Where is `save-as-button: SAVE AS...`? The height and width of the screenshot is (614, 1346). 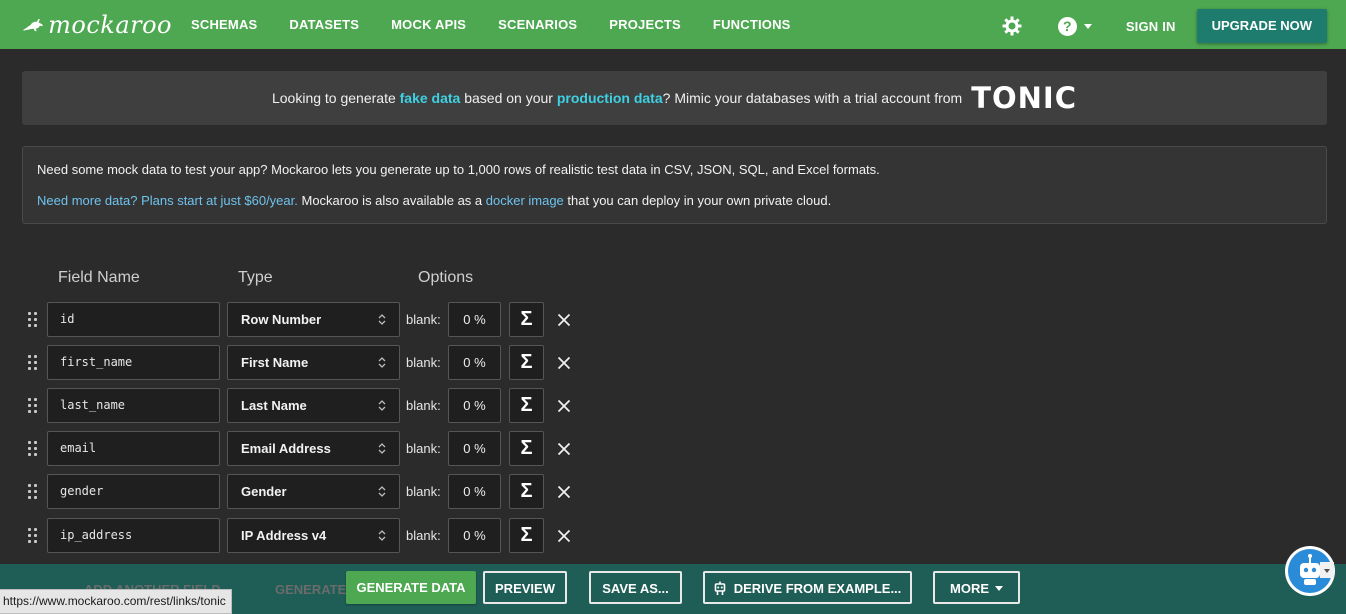 save-as-button: SAVE AS... is located at coordinates (635, 587).